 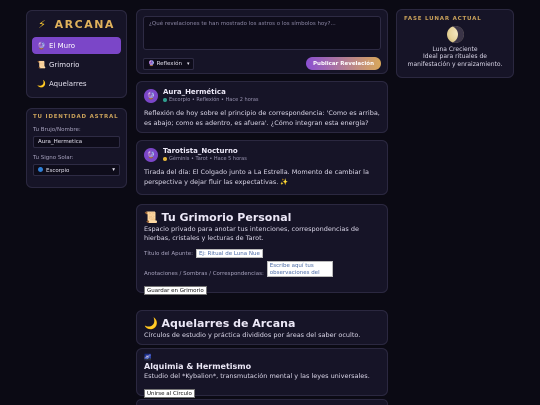 I want to click on post-meta: Escorpio • Reflexión • Hace 2 horas, so click(x=211, y=100).